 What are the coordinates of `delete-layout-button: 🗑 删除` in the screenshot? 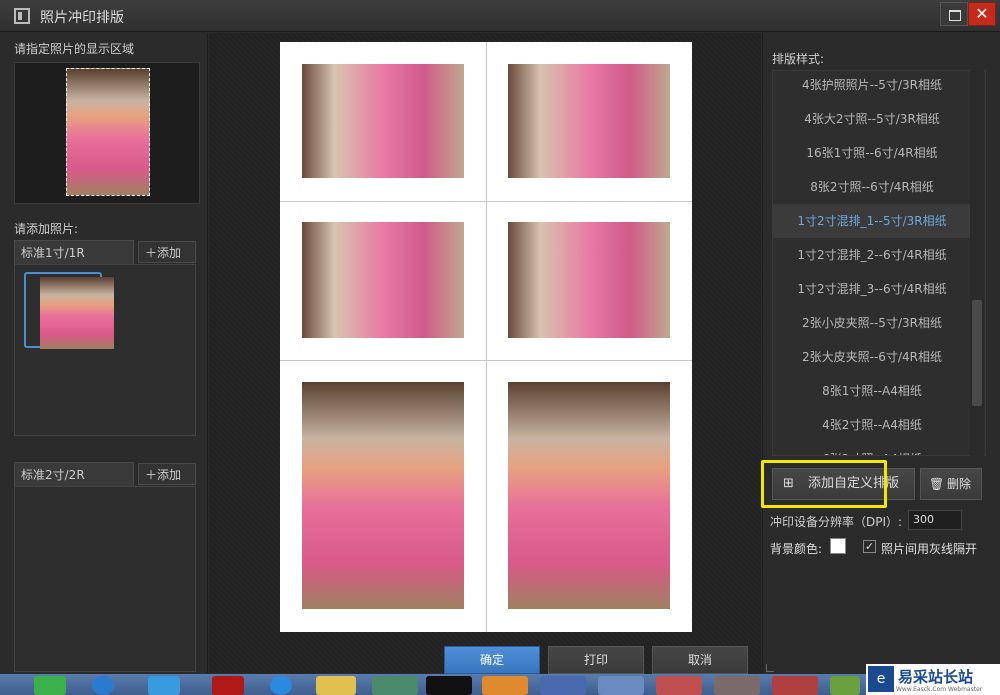 It's located at (951, 484).